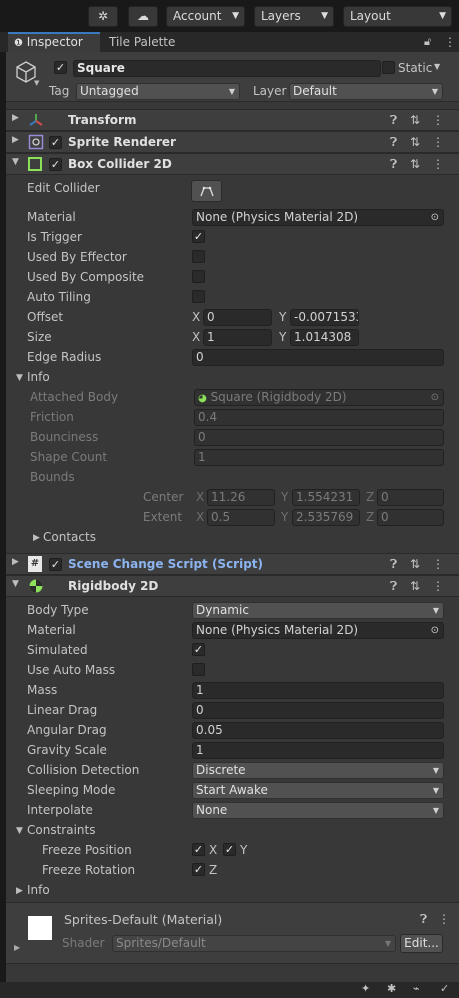  Describe the element at coordinates (61, 830) in the screenshot. I see `constraints-foldout: Constraints` at that location.